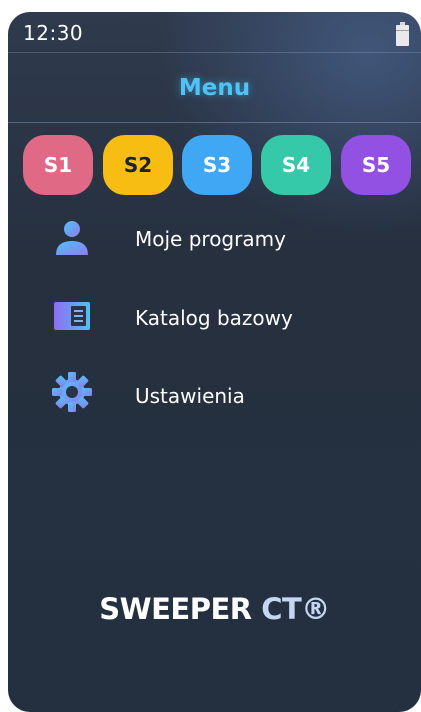 This screenshot has width=421, height=712. What do you see at coordinates (72, 238) in the screenshot?
I see `user-icon` at bounding box center [72, 238].